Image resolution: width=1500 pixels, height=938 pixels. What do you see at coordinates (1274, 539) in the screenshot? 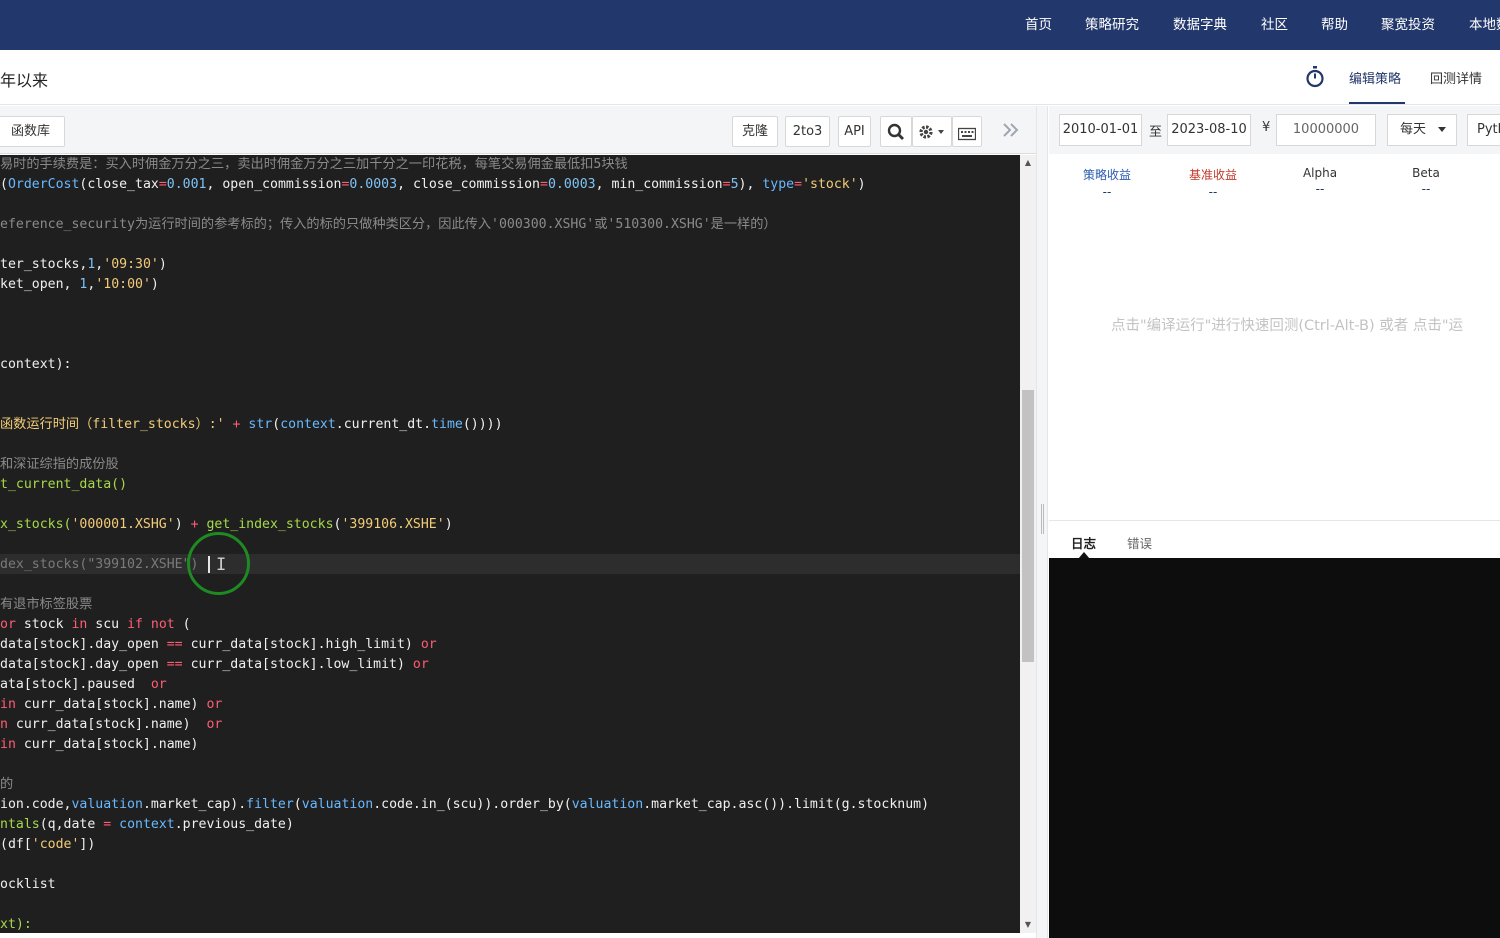
I see `log-tabs: 日志 错误` at bounding box center [1274, 539].